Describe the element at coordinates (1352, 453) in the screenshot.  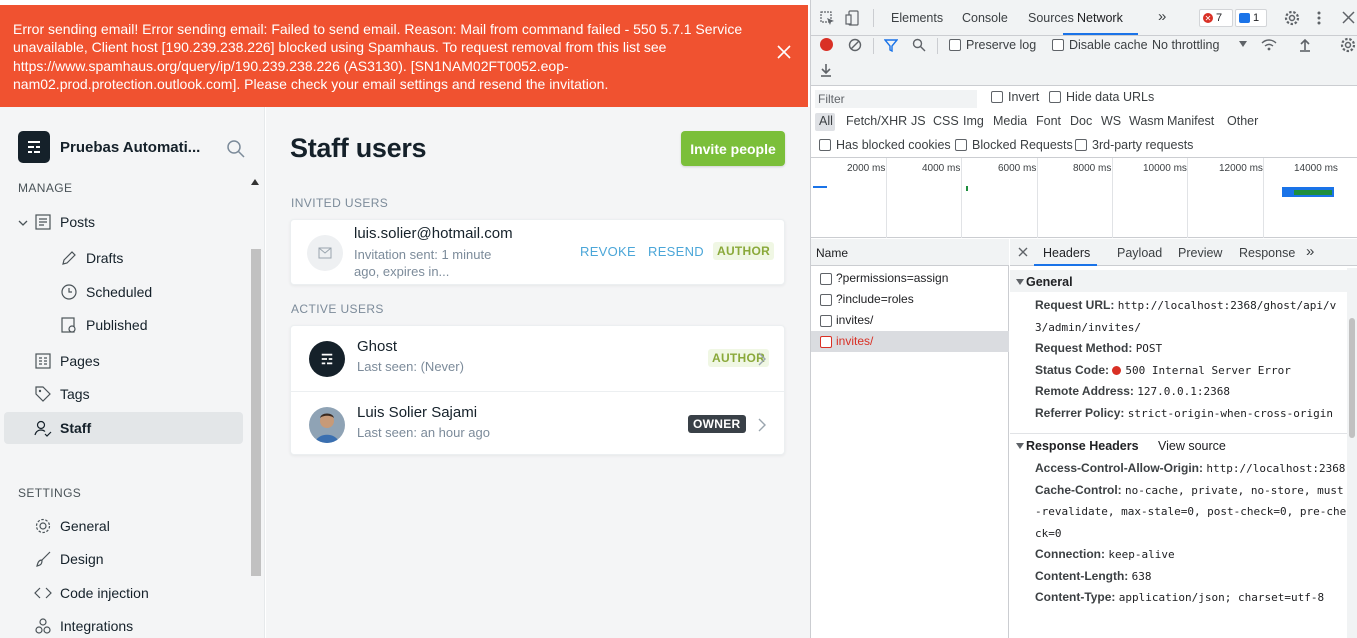
I see `details-scrollbar` at that location.